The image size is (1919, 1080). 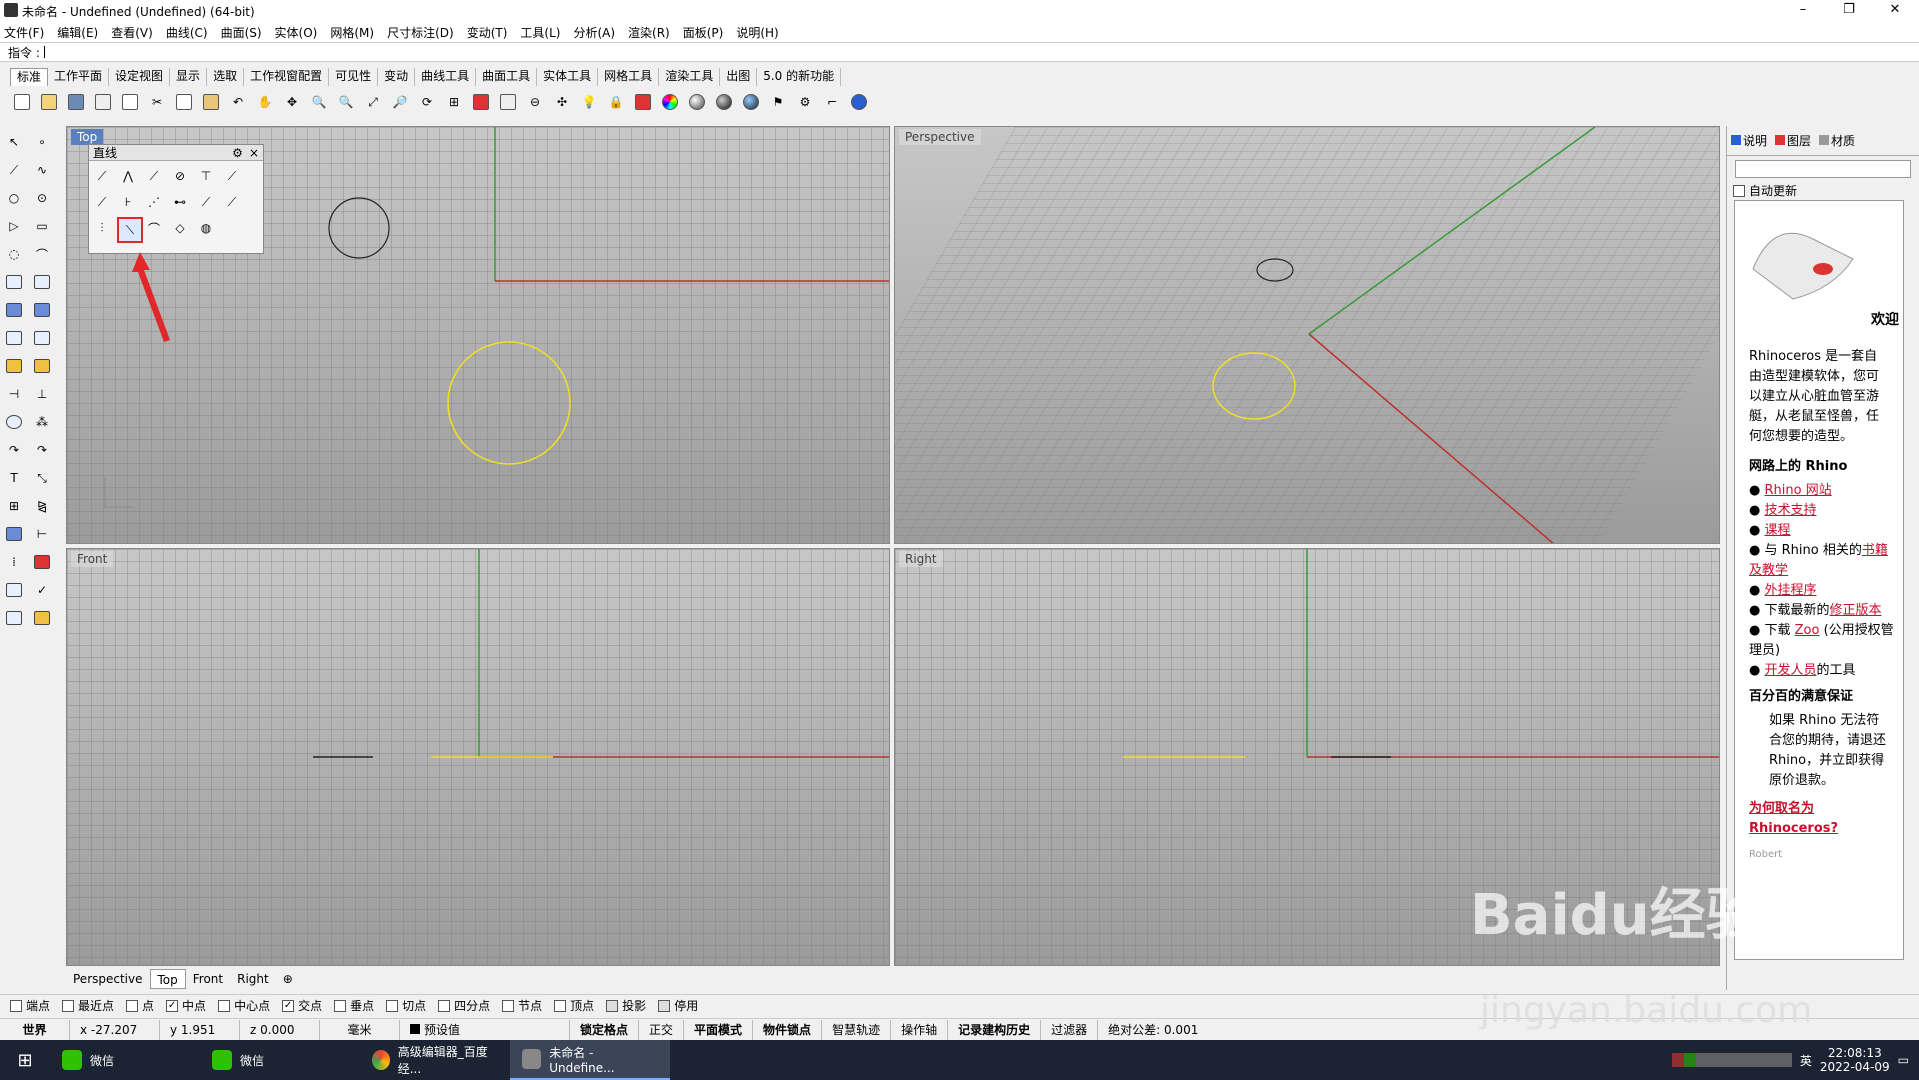 I want to click on zoom-extents-icon: ⤢, so click(x=373, y=102).